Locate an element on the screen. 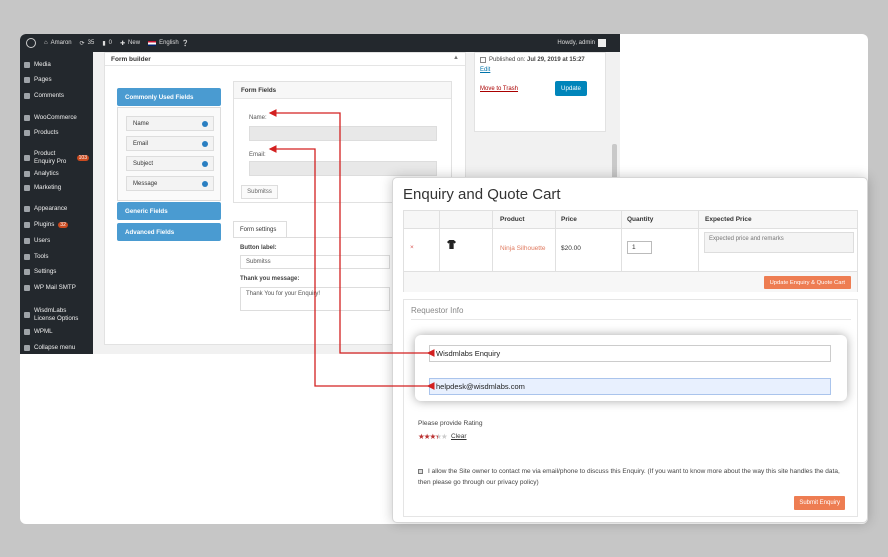 Image resolution: width=888 pixels, height=557 pixels. sidebar-item-wisdmlabs-license-options: WisdmLabs License Options is located at coordinates (56, 315).